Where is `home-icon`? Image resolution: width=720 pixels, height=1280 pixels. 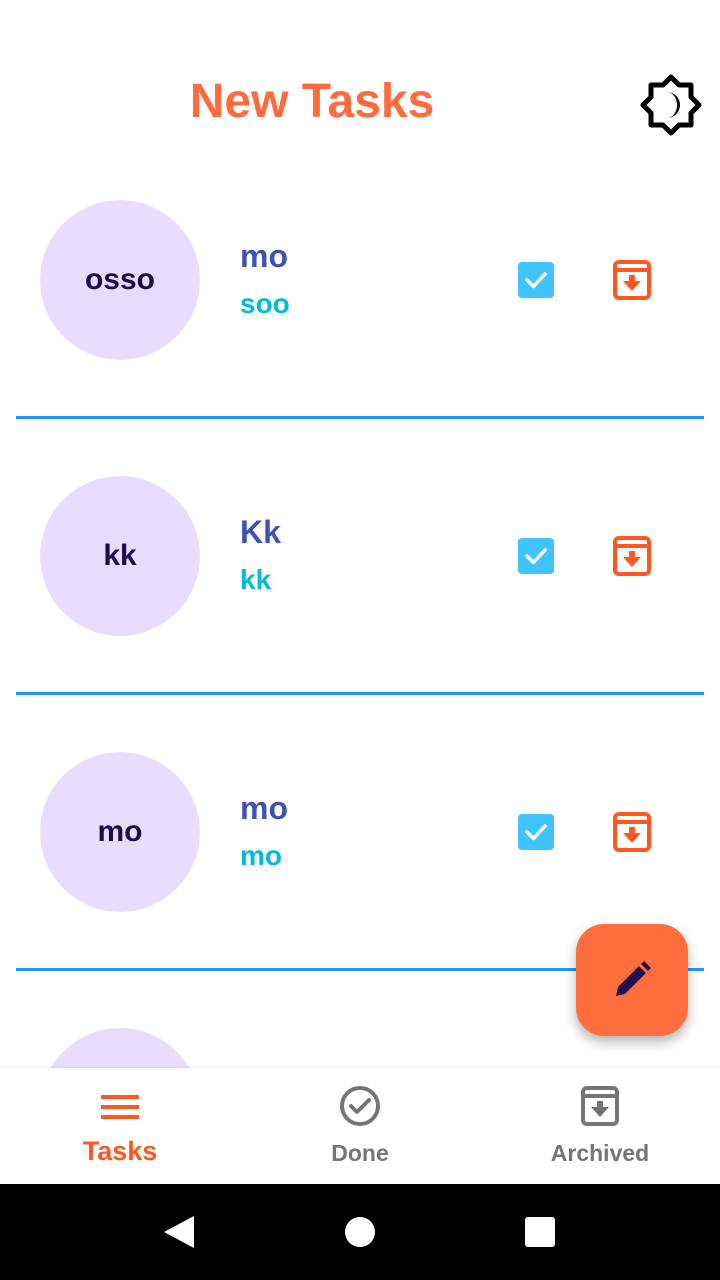 home-icon is located at coordinates (360, 1232).